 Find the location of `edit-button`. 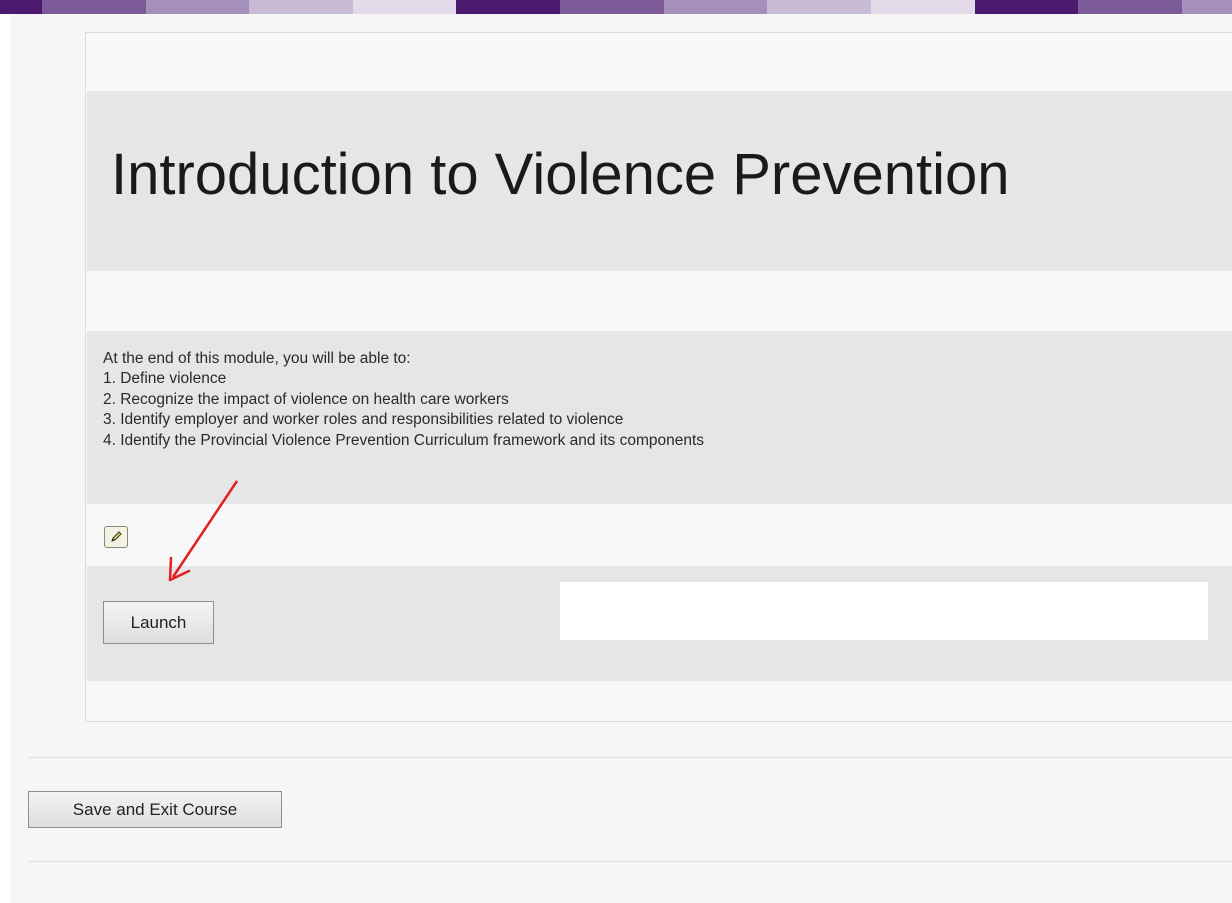

edit-button is located at coordinates (116, 537).